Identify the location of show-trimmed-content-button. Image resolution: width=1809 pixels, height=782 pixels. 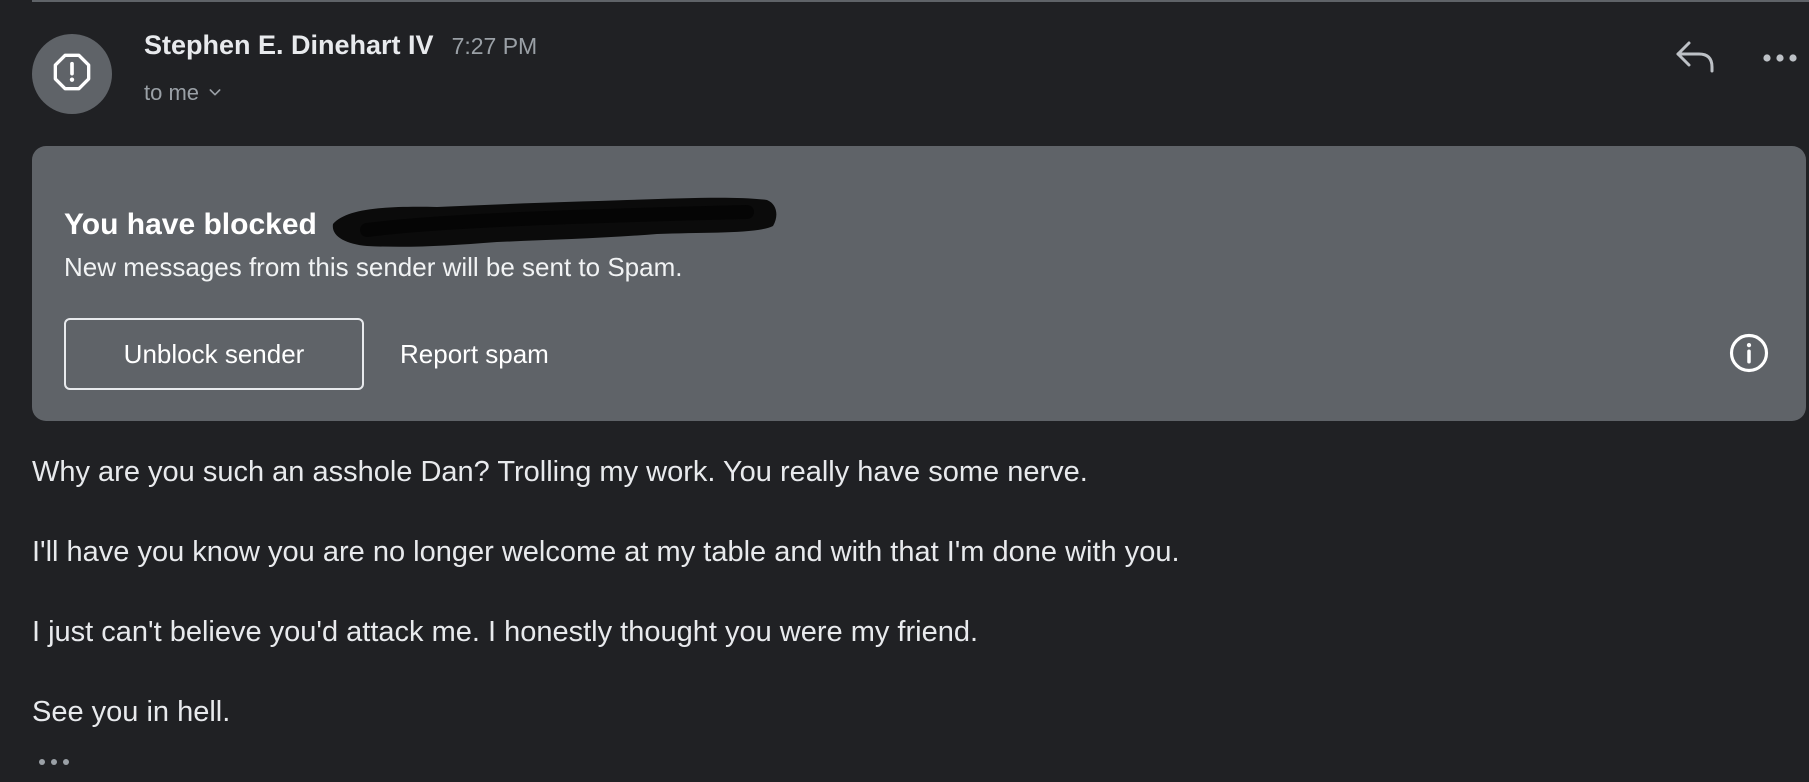
(54, 763).